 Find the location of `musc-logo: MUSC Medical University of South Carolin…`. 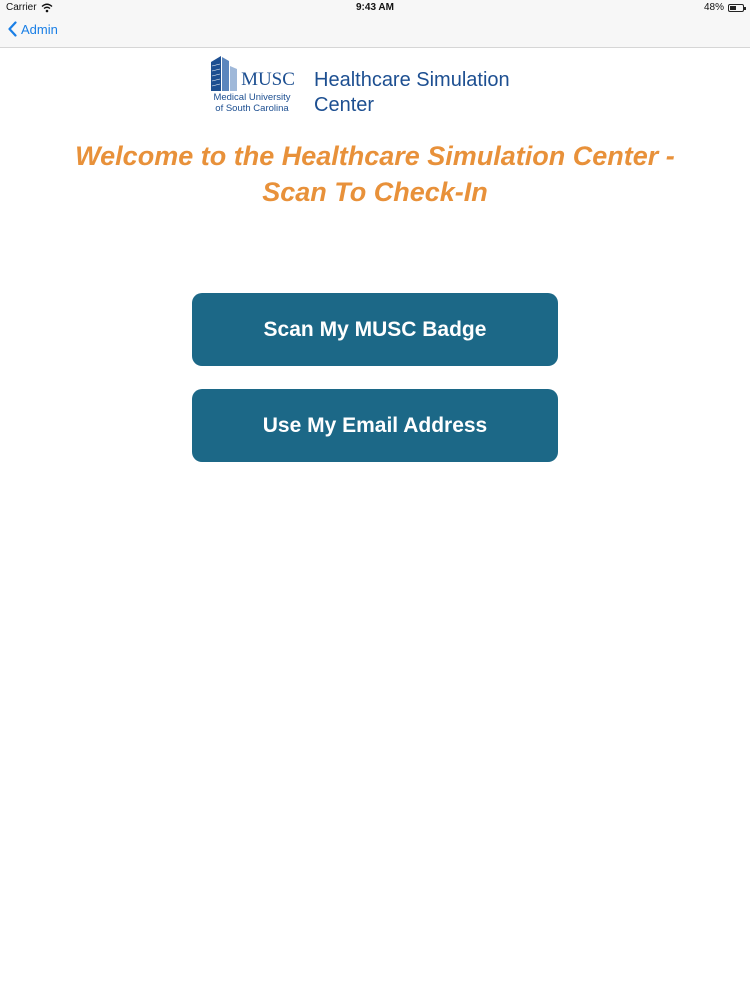

musc-logo: MUSC Medical University of South Carolin… is located at coordinates (252, 84).